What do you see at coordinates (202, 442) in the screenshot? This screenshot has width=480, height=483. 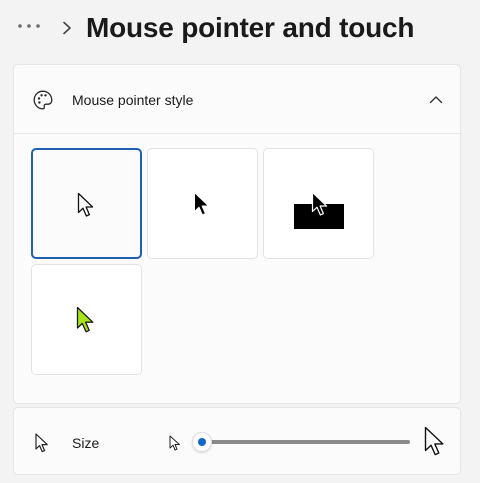 I see `slider-thumb` at bounding box center [202, 442].